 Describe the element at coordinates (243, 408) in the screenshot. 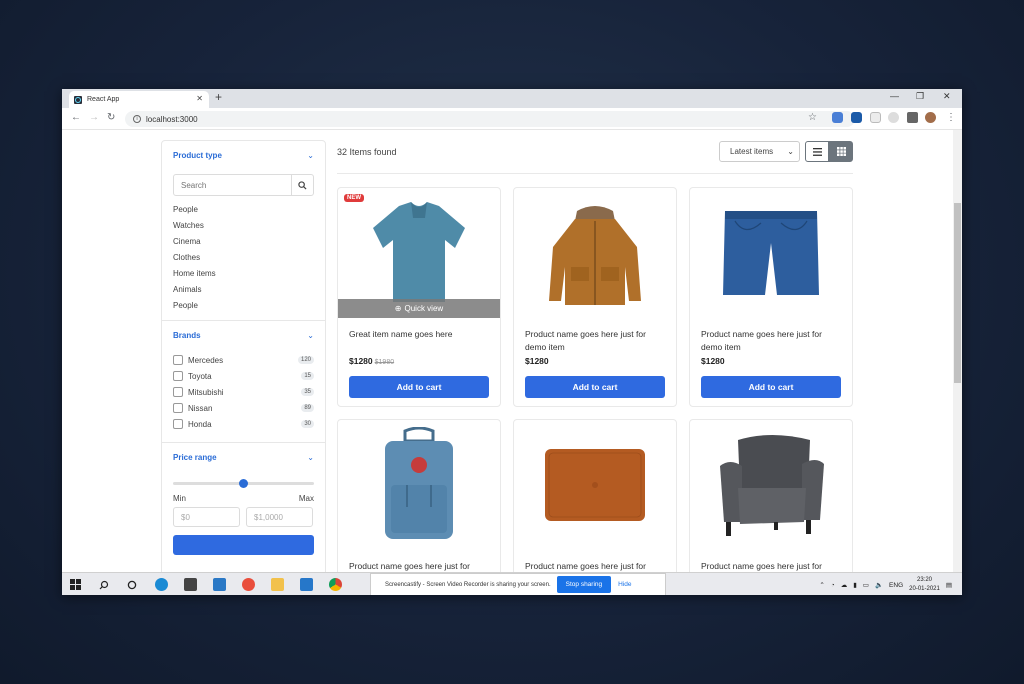

I see `brand-option: Nissan 89` at that location.